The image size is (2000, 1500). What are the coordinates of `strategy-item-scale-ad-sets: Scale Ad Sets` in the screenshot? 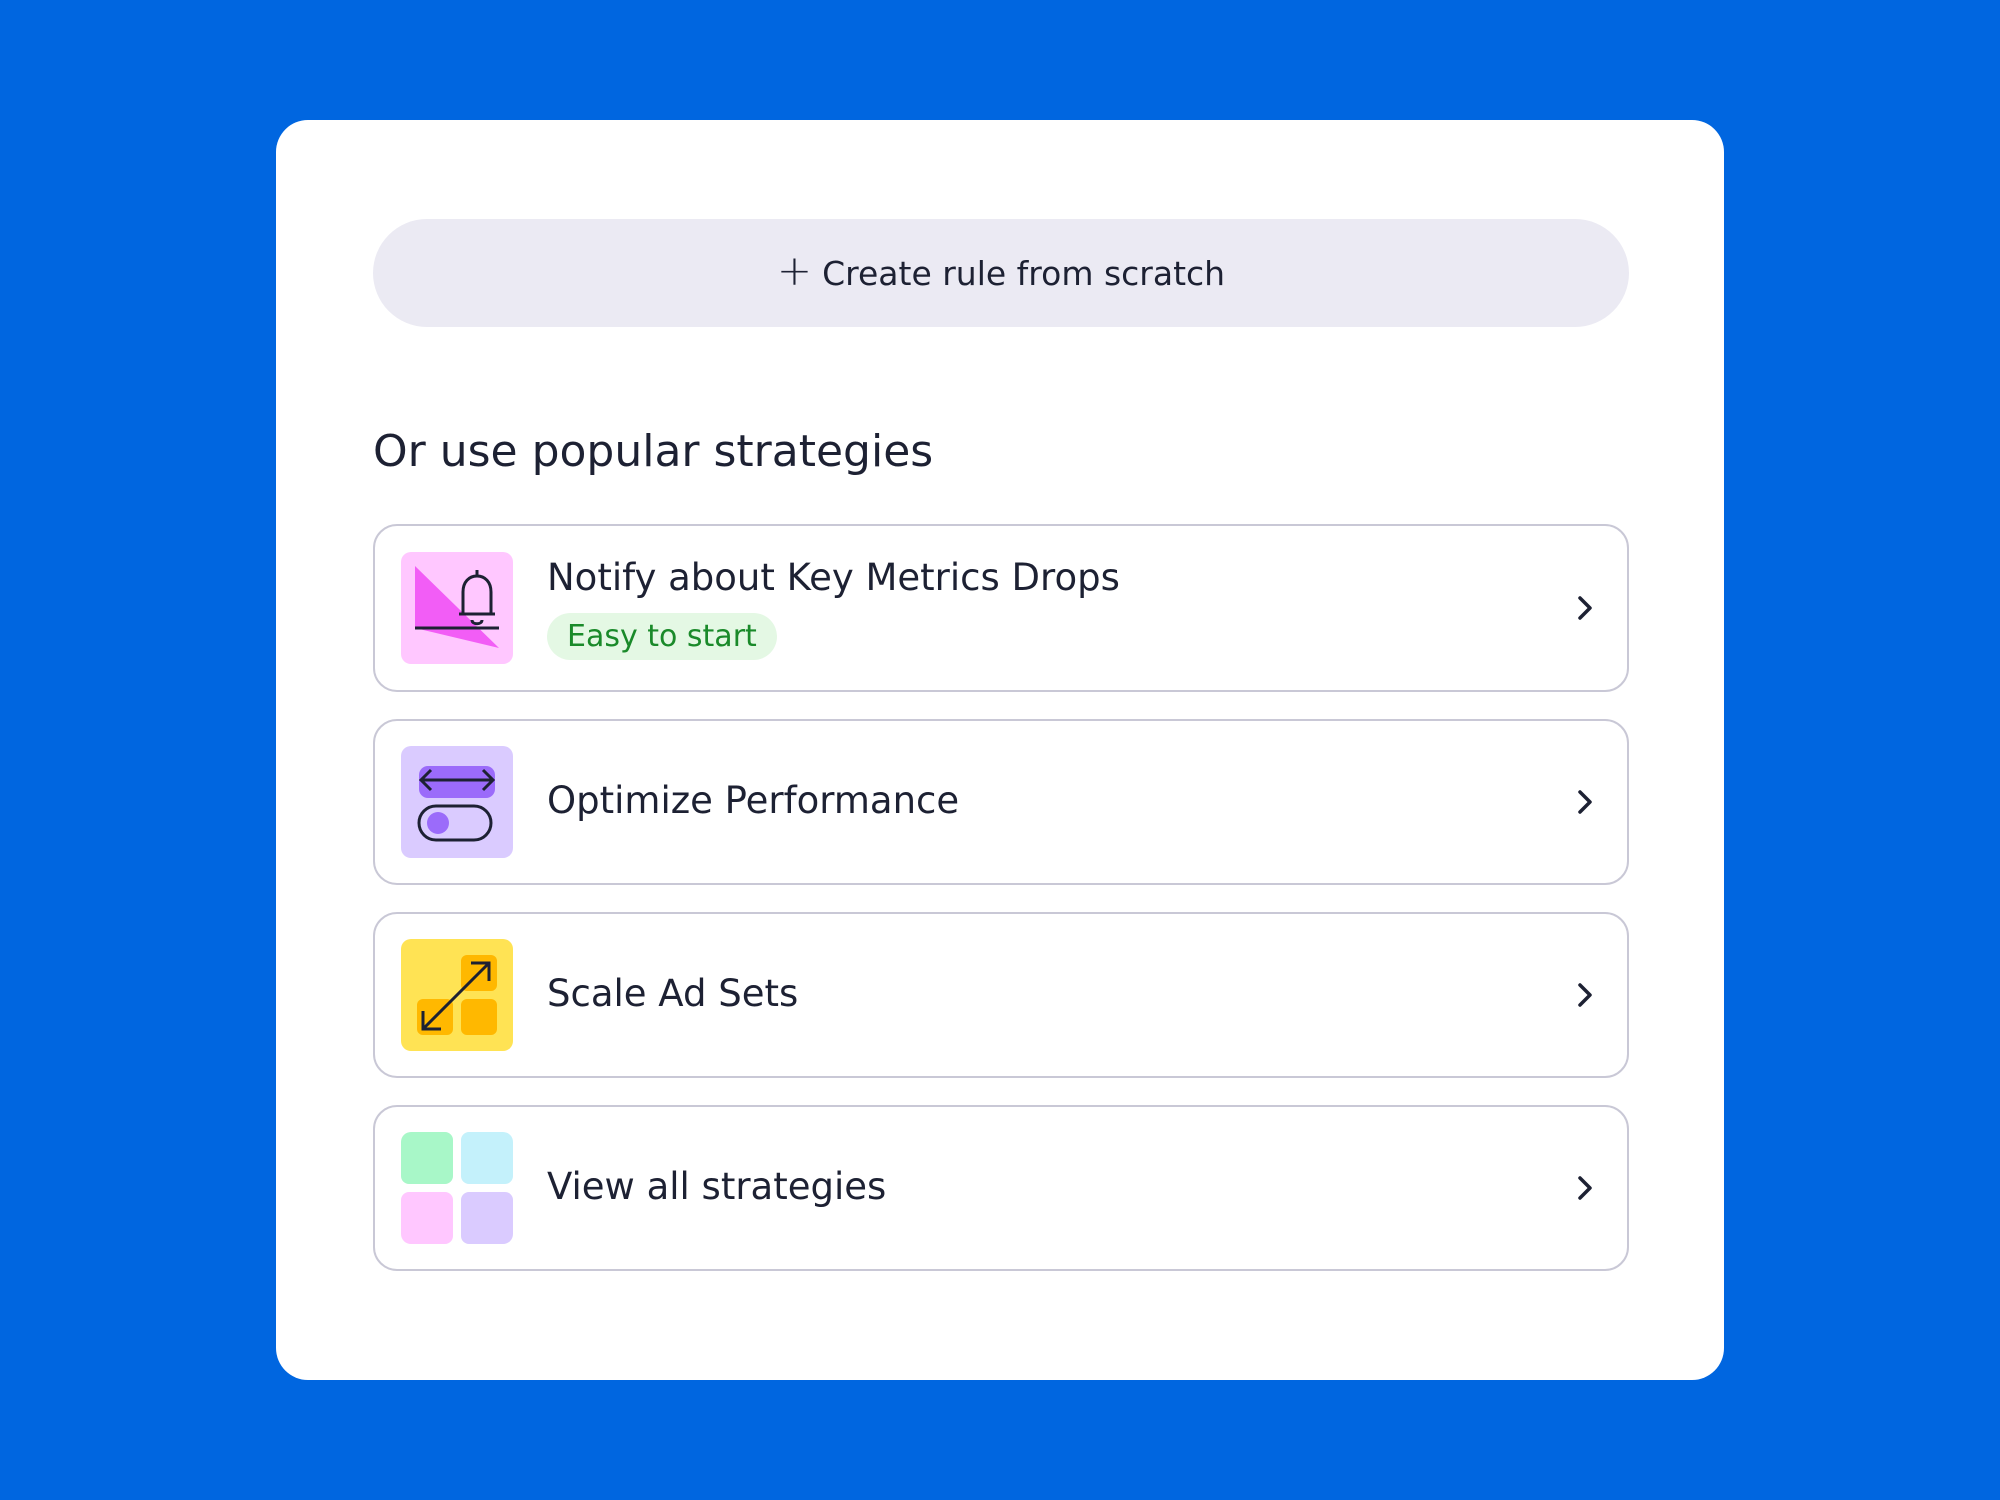 It's located at (1001, 995).